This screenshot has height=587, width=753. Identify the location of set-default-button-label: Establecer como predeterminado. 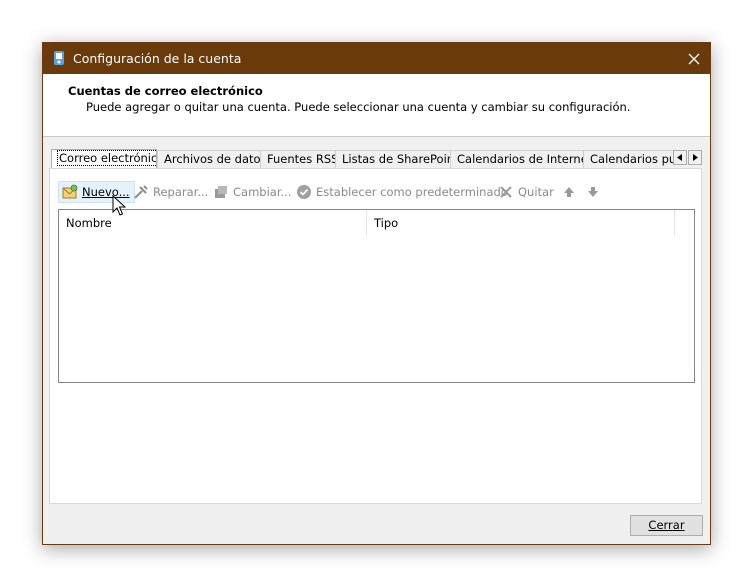
(412, 192).